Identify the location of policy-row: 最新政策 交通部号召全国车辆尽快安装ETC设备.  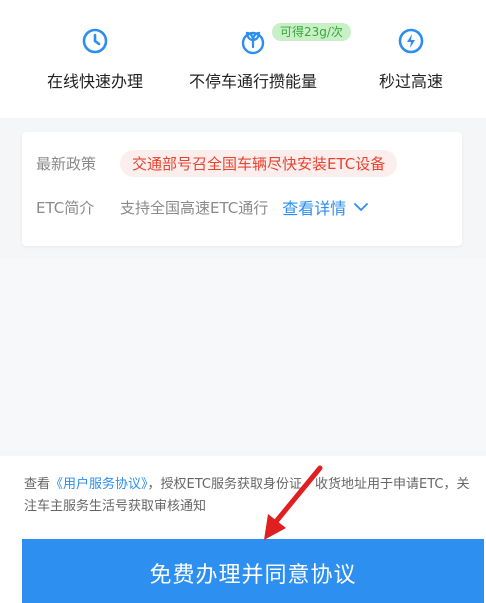
(217, 163).